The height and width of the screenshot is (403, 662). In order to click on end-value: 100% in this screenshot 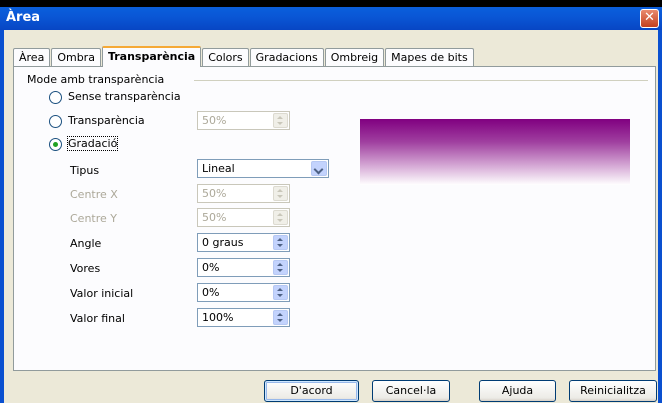, I will do `click(218, 317)`.